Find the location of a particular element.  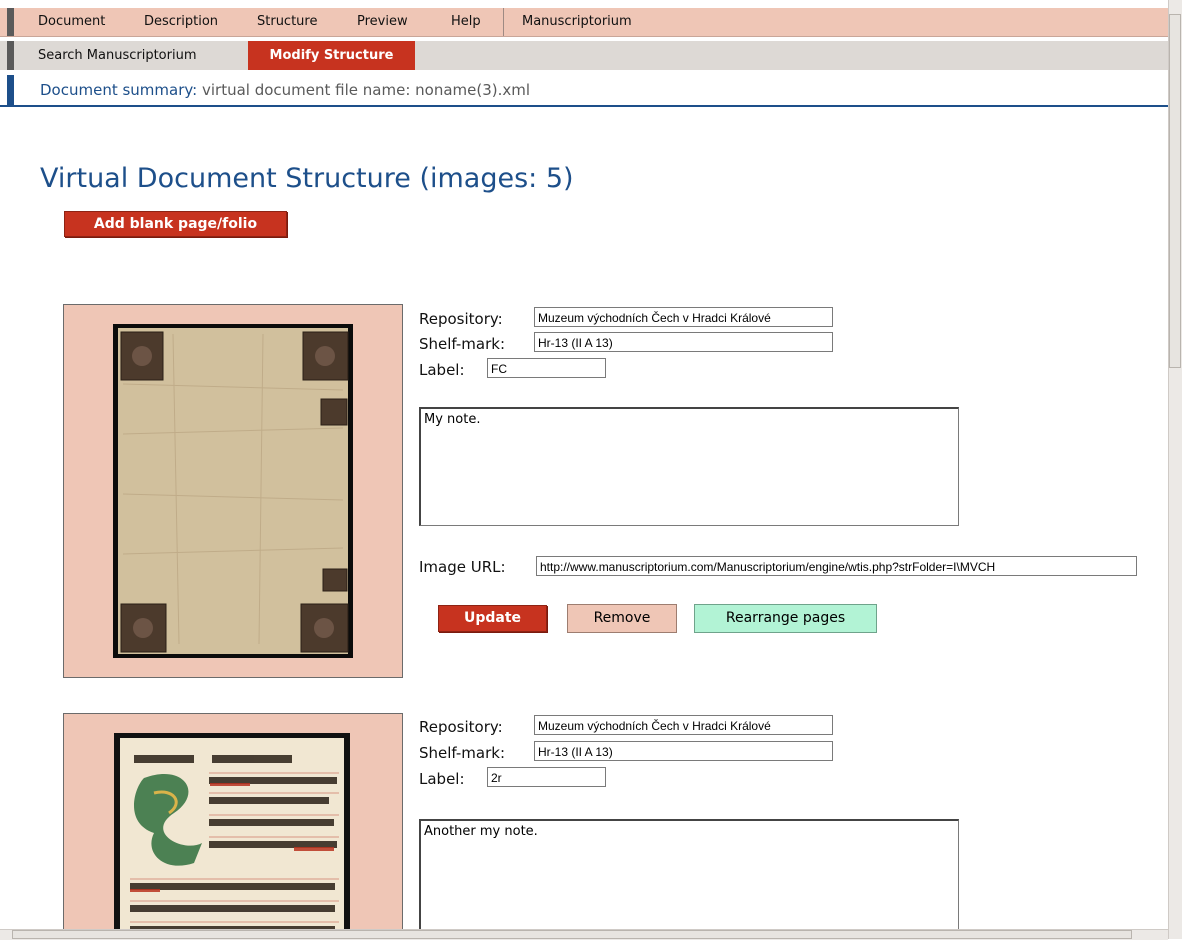

image-url-label: Image URL: is located at coordinates (462, 567).